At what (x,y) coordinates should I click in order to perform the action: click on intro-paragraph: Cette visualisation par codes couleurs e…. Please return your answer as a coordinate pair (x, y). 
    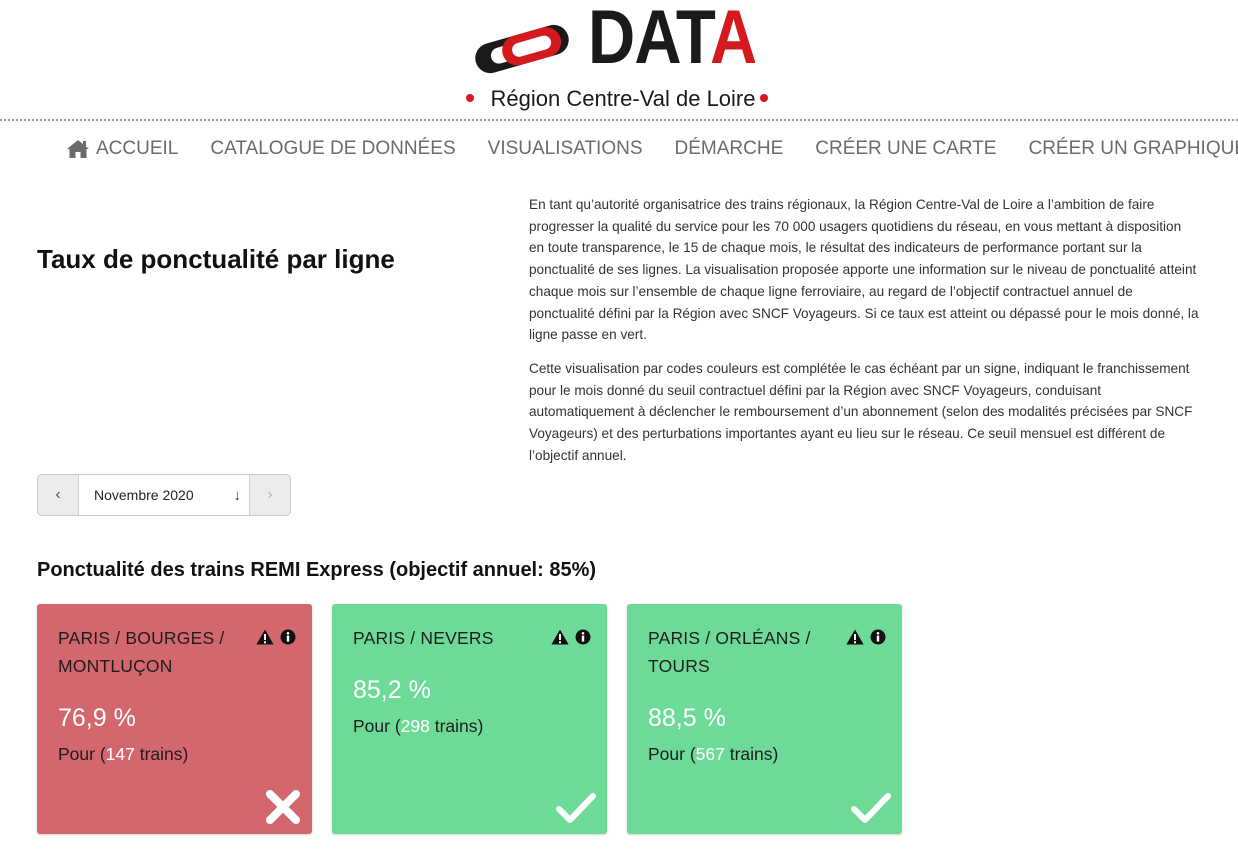
    Looking at the image, I should click on (861, 411).